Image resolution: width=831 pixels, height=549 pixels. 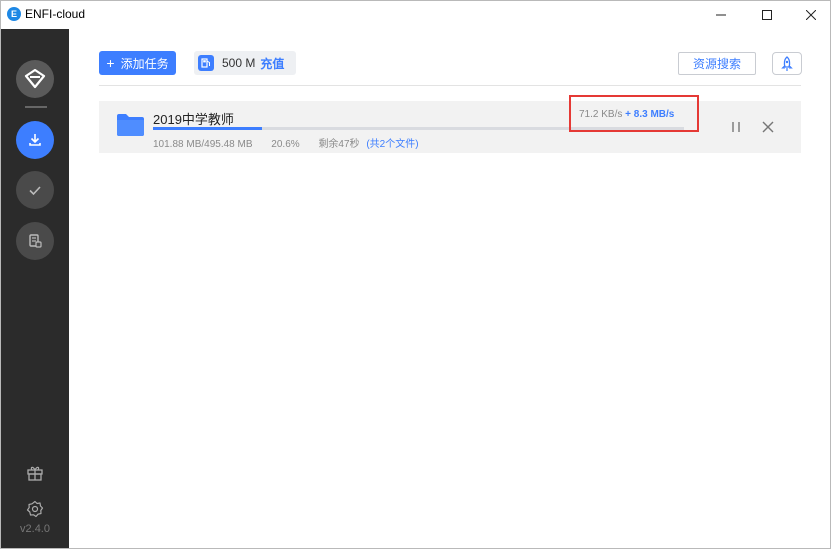 What do you see at coordinates (392, 144) in the screenshot?
I see `files-count-link: (共2个文件)` at bounding box center [392, 144].